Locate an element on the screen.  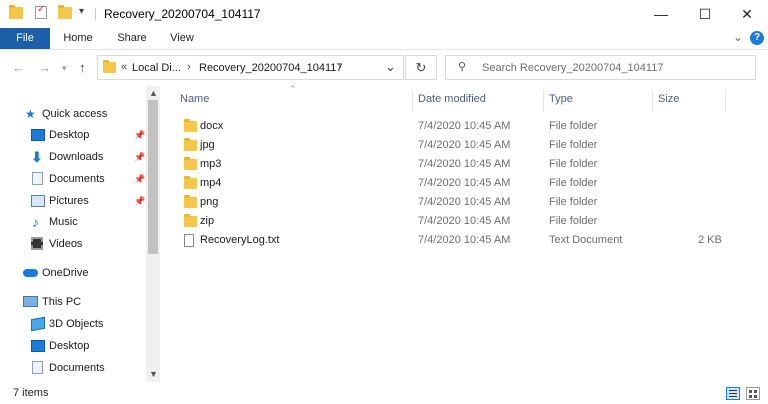
minimize-button: — is located at coordinates (661, 14).